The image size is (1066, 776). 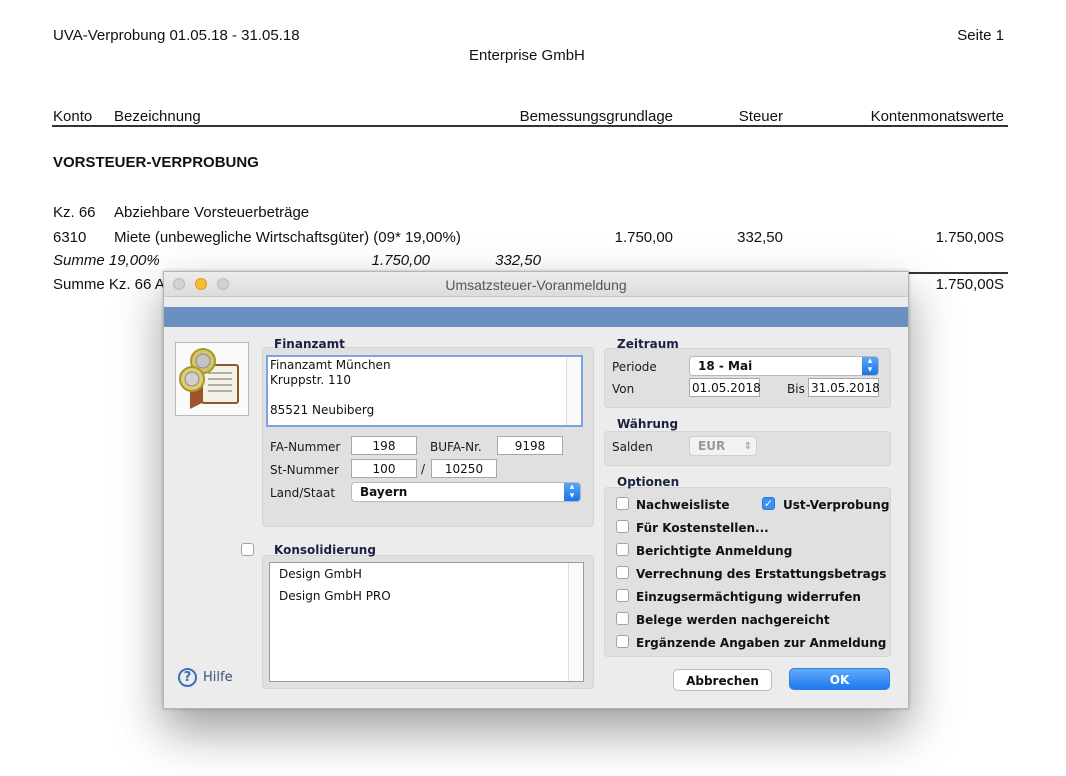 I want to click on nachweisliste-label: Nachweisliste, so click(x=683, y=505).